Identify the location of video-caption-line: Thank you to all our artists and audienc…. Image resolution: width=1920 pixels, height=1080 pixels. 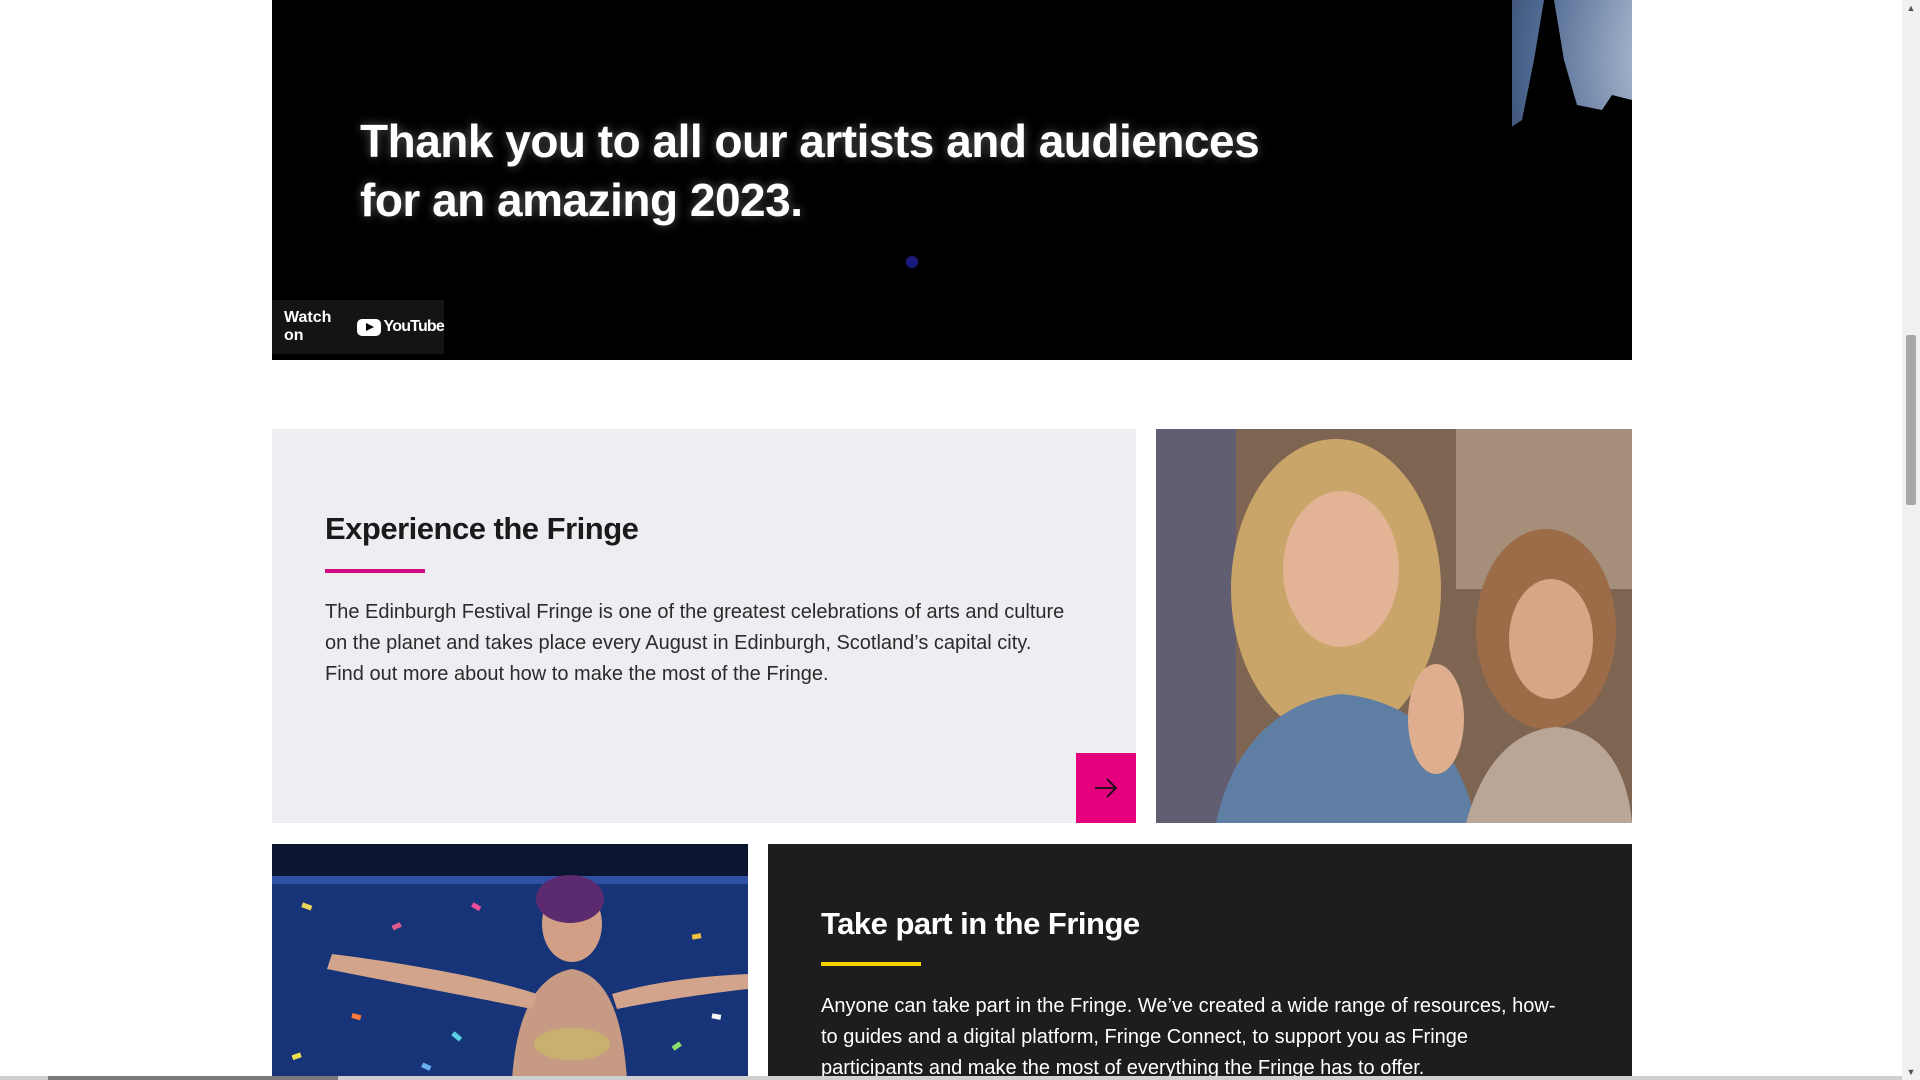
(810, 141).